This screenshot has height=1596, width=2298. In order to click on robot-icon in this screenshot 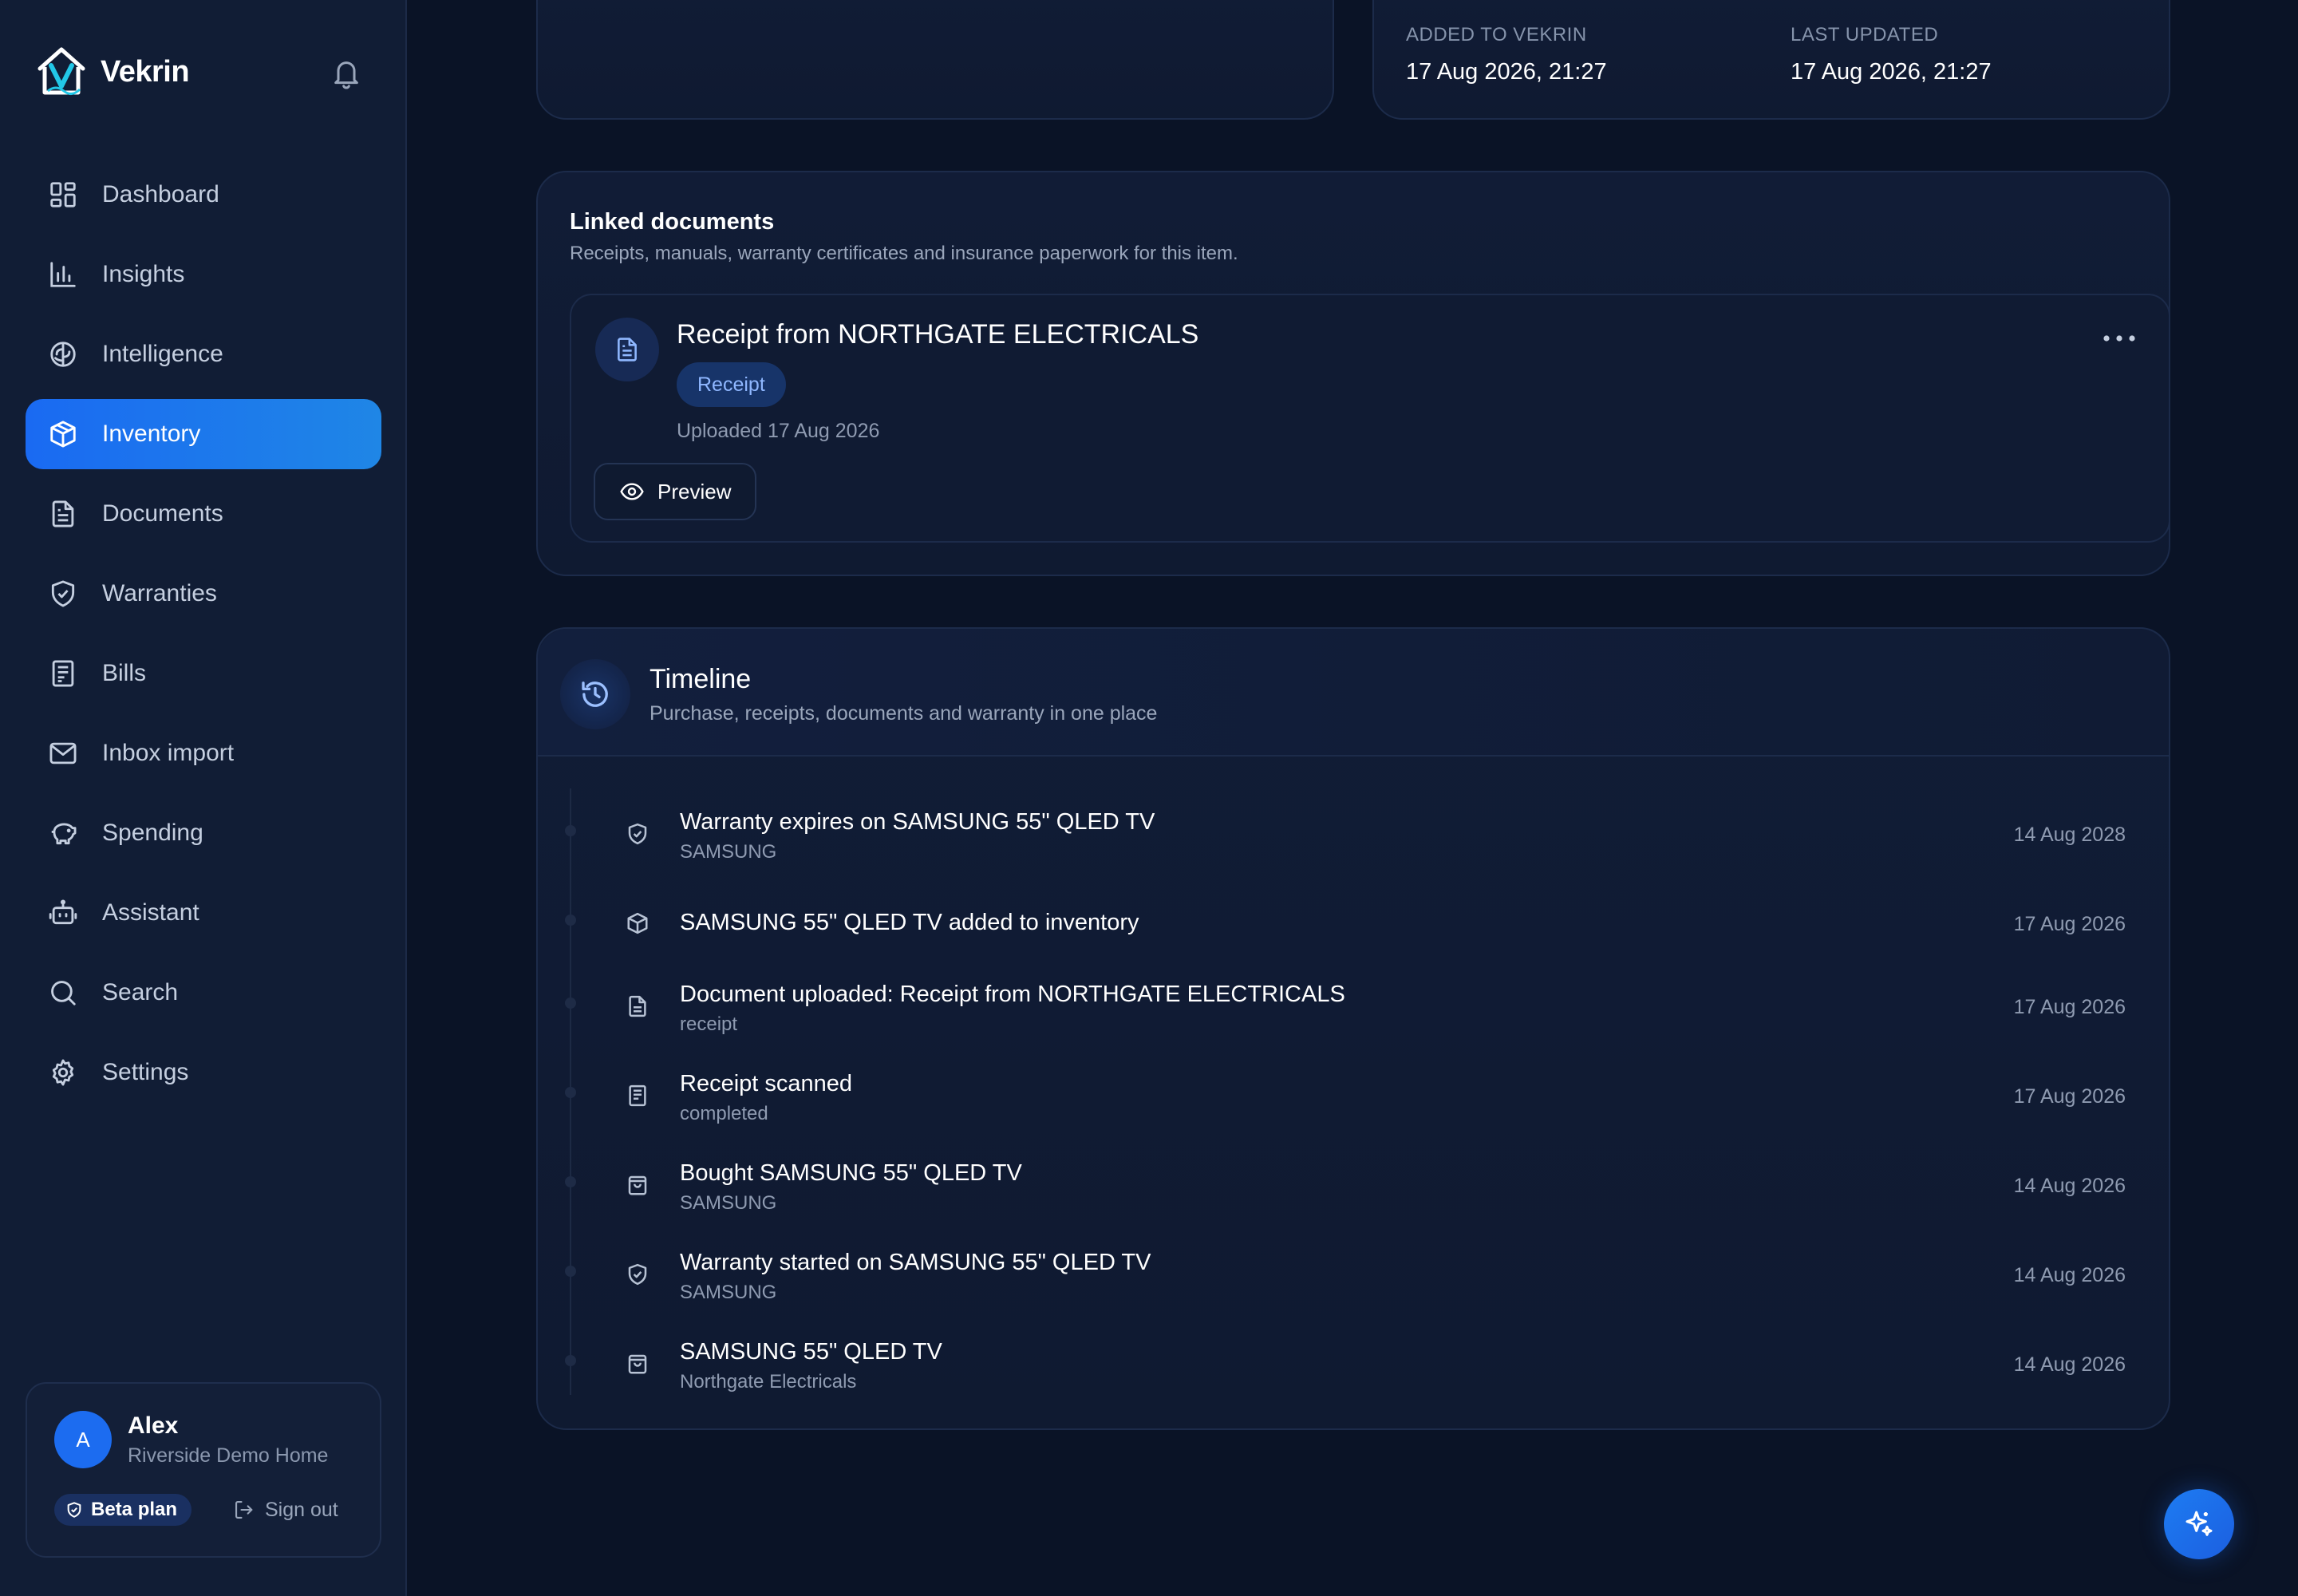, I will do `click(63, 912)`.